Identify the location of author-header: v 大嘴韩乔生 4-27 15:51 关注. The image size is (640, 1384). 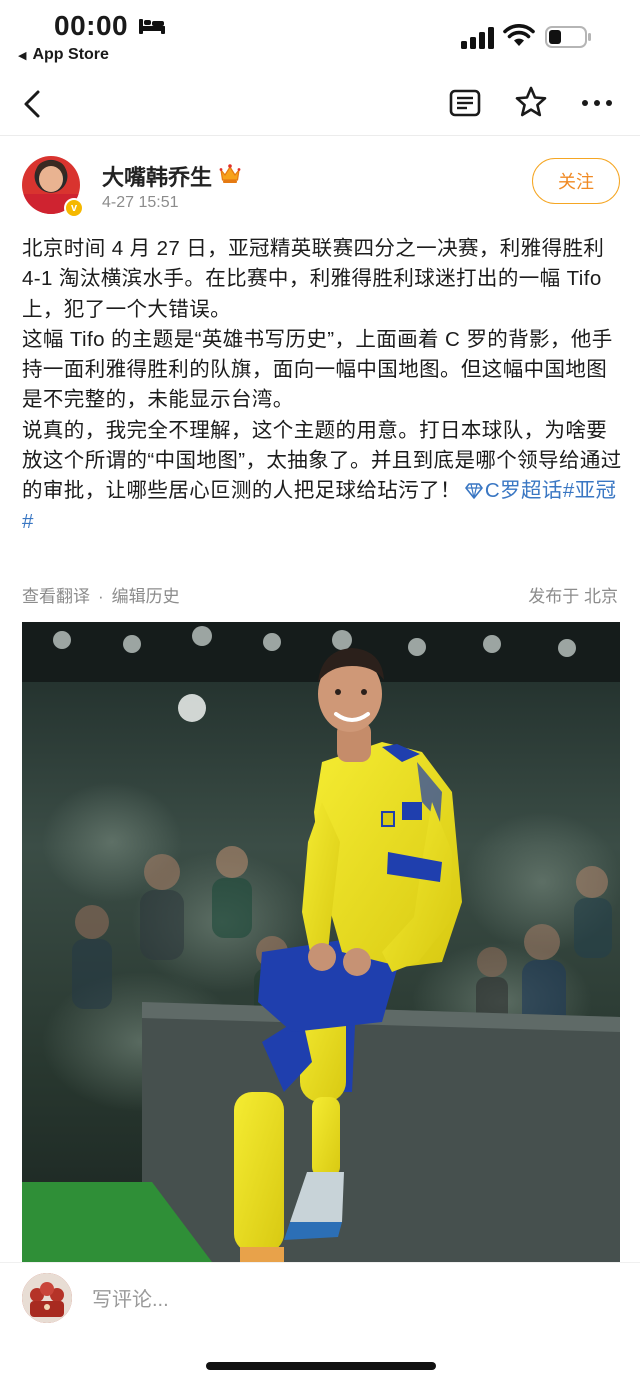
(320, 190).